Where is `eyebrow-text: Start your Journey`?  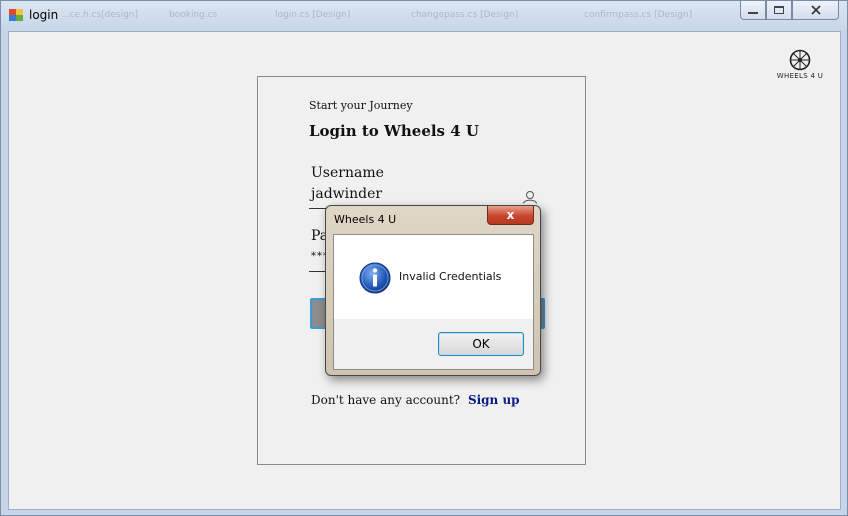 eyebrow-text: Start your Journey is located at coordinates (361, 105).